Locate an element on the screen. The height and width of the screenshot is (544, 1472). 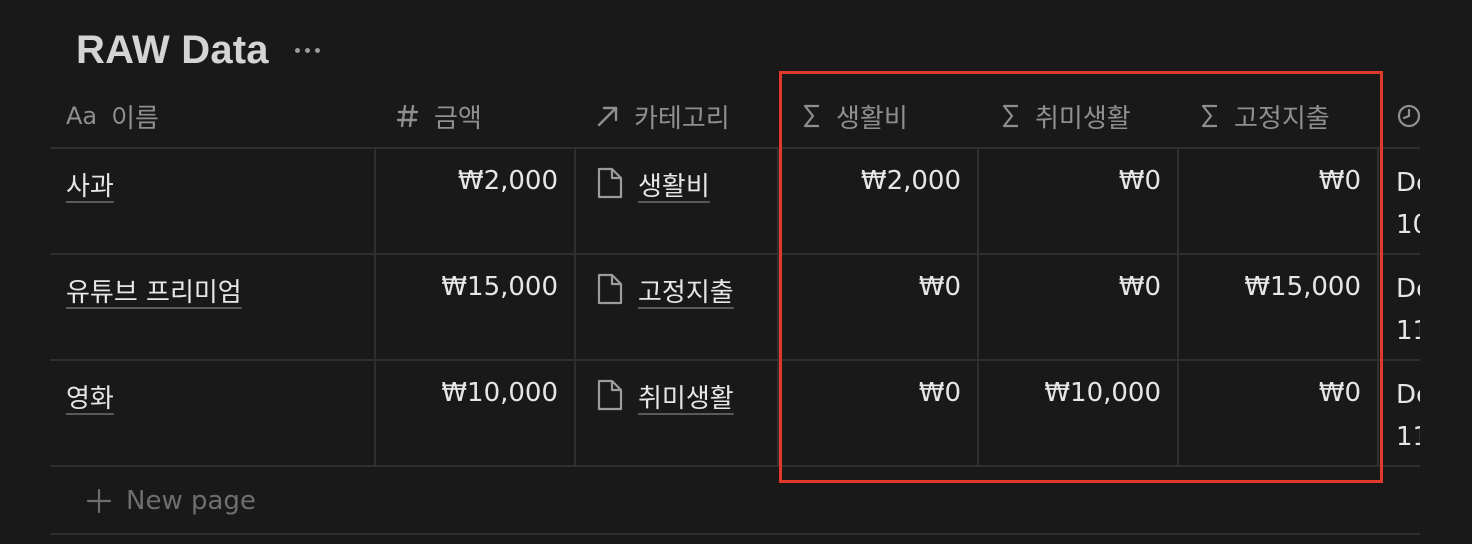
amount-cell: ₩2,000 is located at coordinates (469, 181).